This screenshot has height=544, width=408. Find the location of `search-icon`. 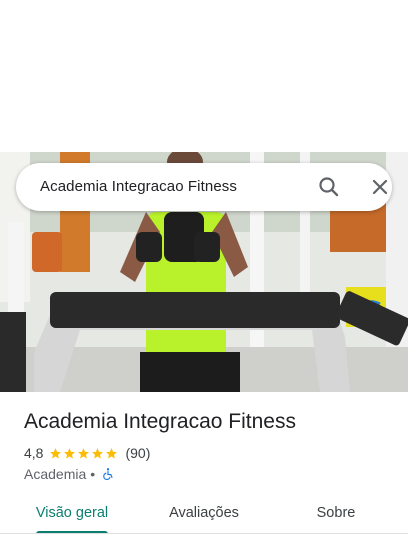

search-icon is located at coordinates (329, 187).